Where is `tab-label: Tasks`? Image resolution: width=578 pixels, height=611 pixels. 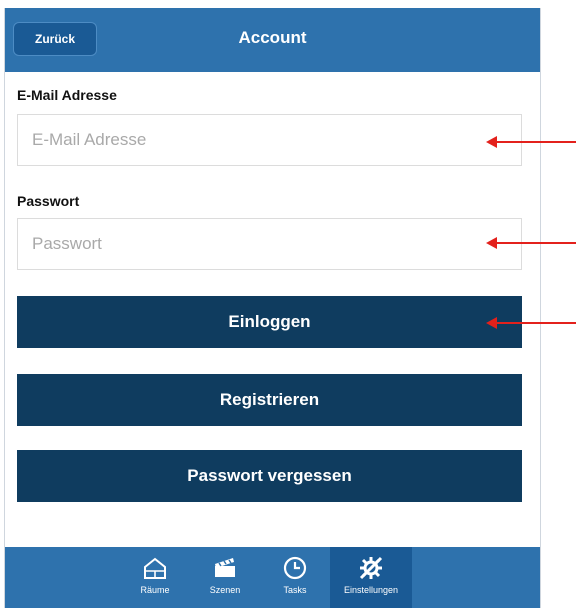 tab-label: Tasks is located at coordinates (295, 590).